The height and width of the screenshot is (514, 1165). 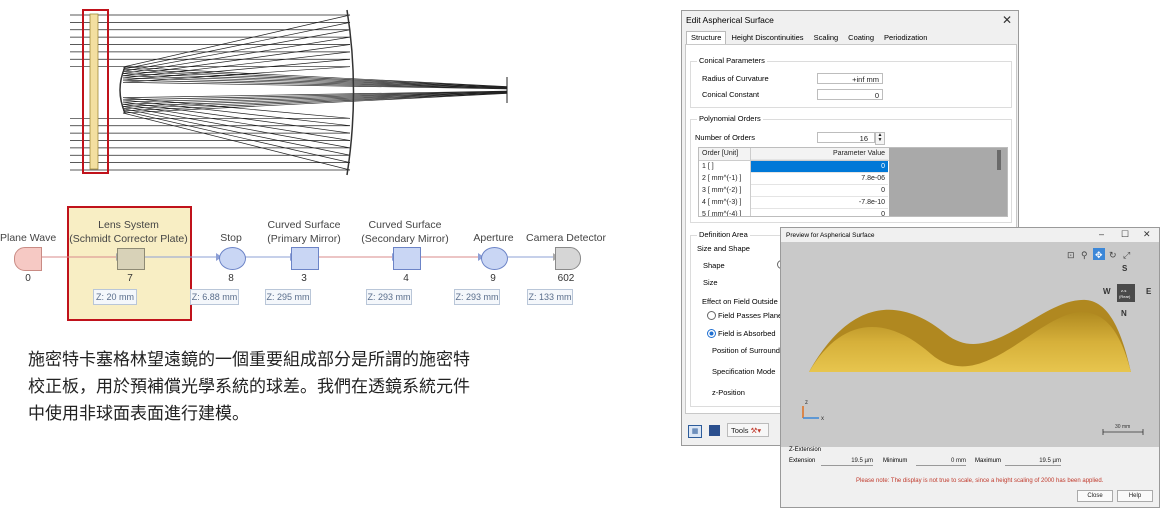 I want to click on tab-structure: Structure, so click(x=706, y=37).